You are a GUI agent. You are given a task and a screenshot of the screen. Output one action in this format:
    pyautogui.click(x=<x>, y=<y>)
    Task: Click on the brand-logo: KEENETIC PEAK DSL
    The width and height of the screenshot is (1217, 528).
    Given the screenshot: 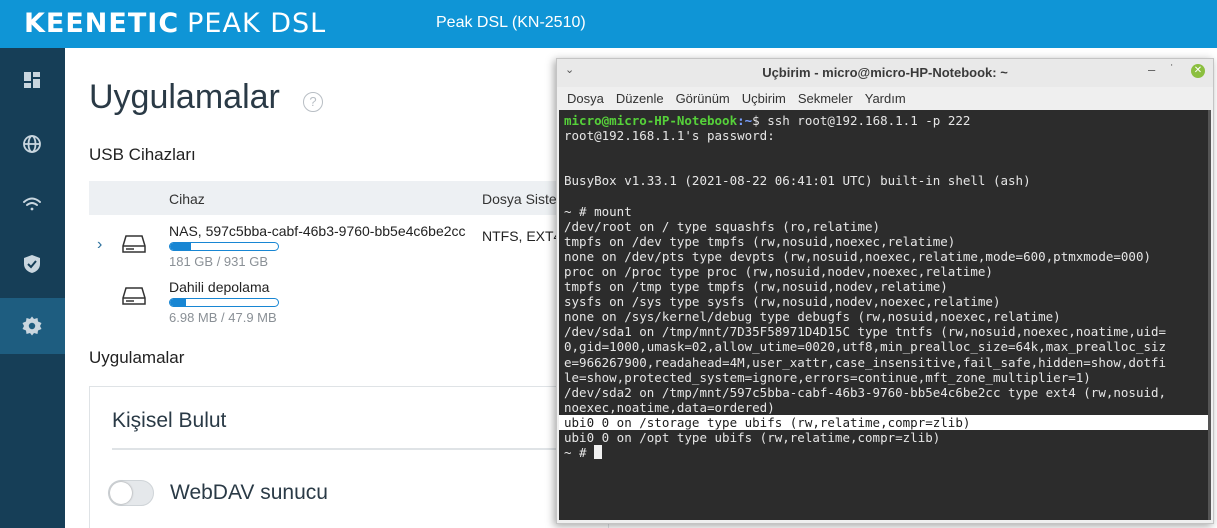 What is the action you would take?
    pyautogui.click(x=175, y=23)
    